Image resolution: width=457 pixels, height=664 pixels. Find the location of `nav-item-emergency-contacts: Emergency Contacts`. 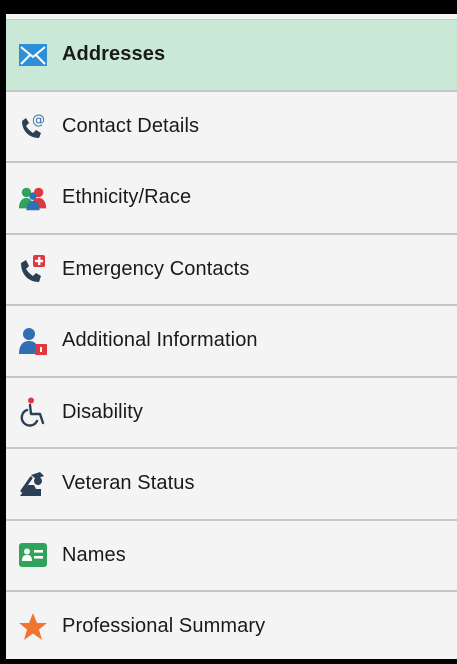

nav-item-emergency-contacts: Emergency Contacts is located at coordinates (231, 270).